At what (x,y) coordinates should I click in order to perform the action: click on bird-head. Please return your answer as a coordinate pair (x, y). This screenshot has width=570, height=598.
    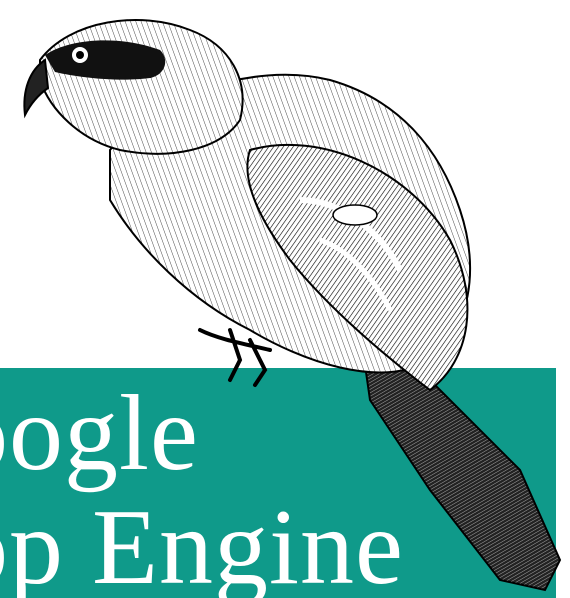
    Looking at the image, I should click on (141, 87).